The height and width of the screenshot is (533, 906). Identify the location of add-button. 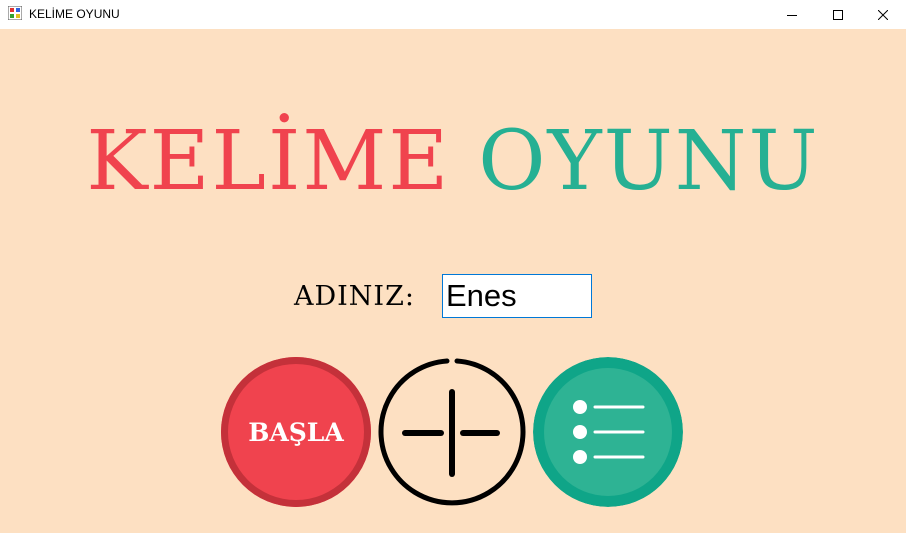
(452, 432).